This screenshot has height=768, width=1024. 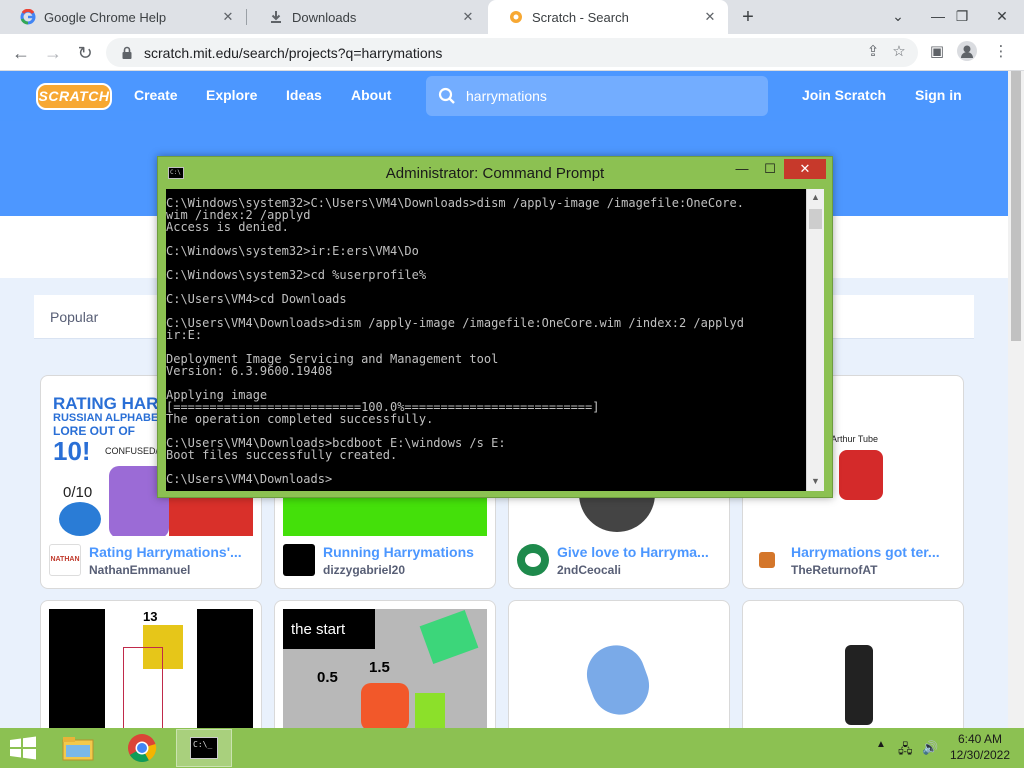 What do you see at coordinates (446, 95) in the screenshot?
I see `search-icon` at bounding box center [446, 95].